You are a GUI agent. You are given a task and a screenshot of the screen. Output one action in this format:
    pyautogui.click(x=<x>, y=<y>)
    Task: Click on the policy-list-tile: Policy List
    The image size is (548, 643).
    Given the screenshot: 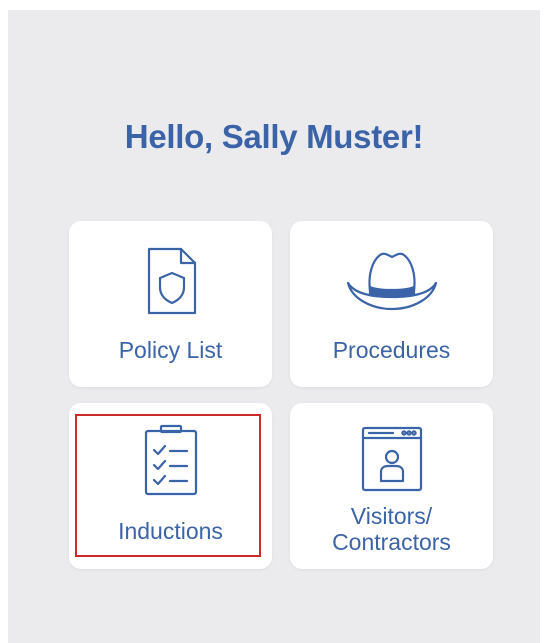 What is the action you would take?
    pyautogui.click(x=170, y=304)
    